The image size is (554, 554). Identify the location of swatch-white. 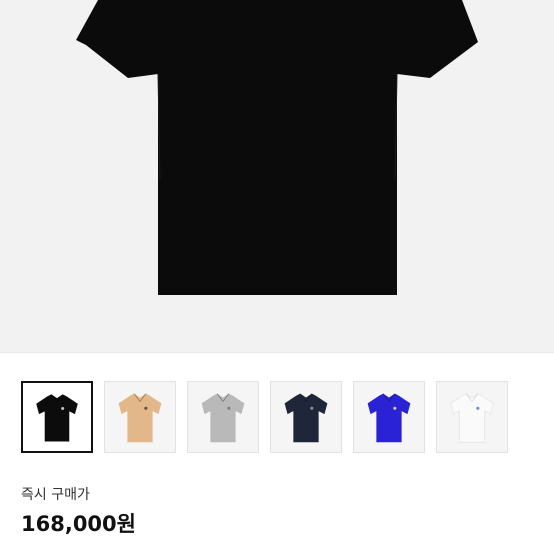
(472, 417).